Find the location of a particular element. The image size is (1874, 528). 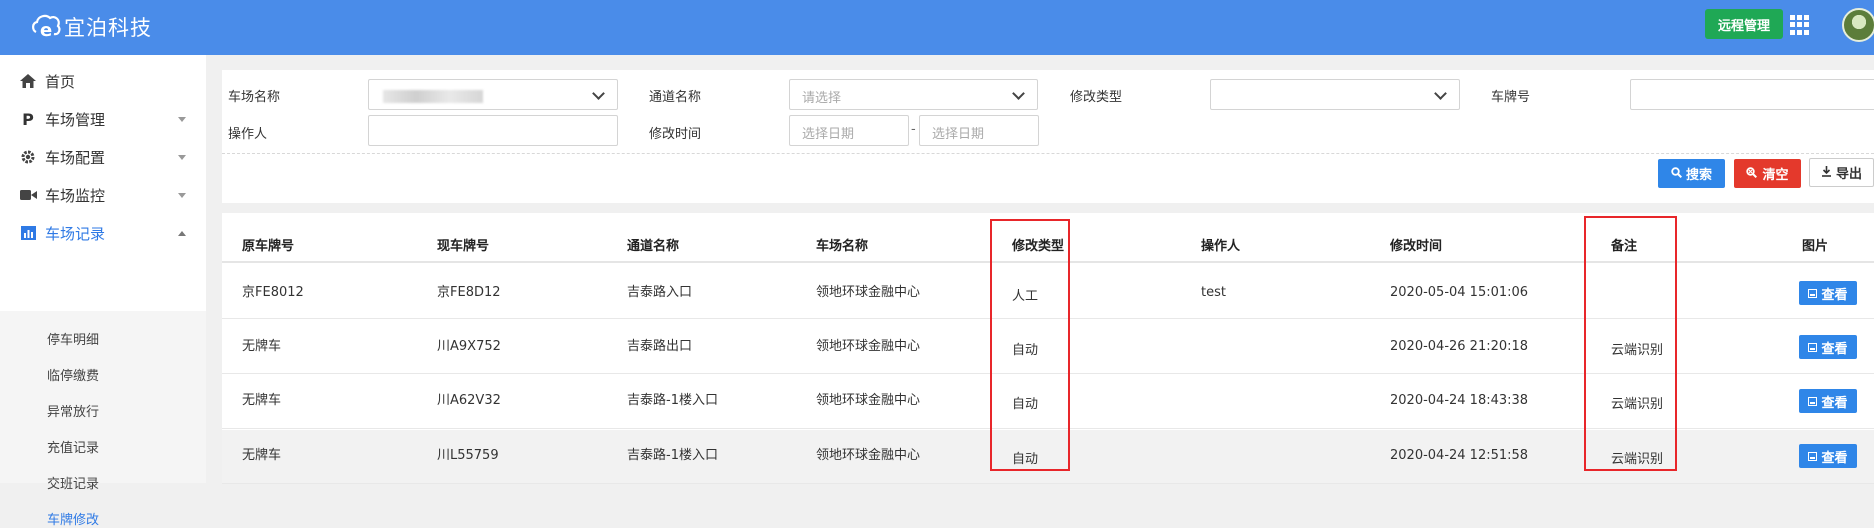

clear-button: 清空 is located at coordinates (1767, 173).